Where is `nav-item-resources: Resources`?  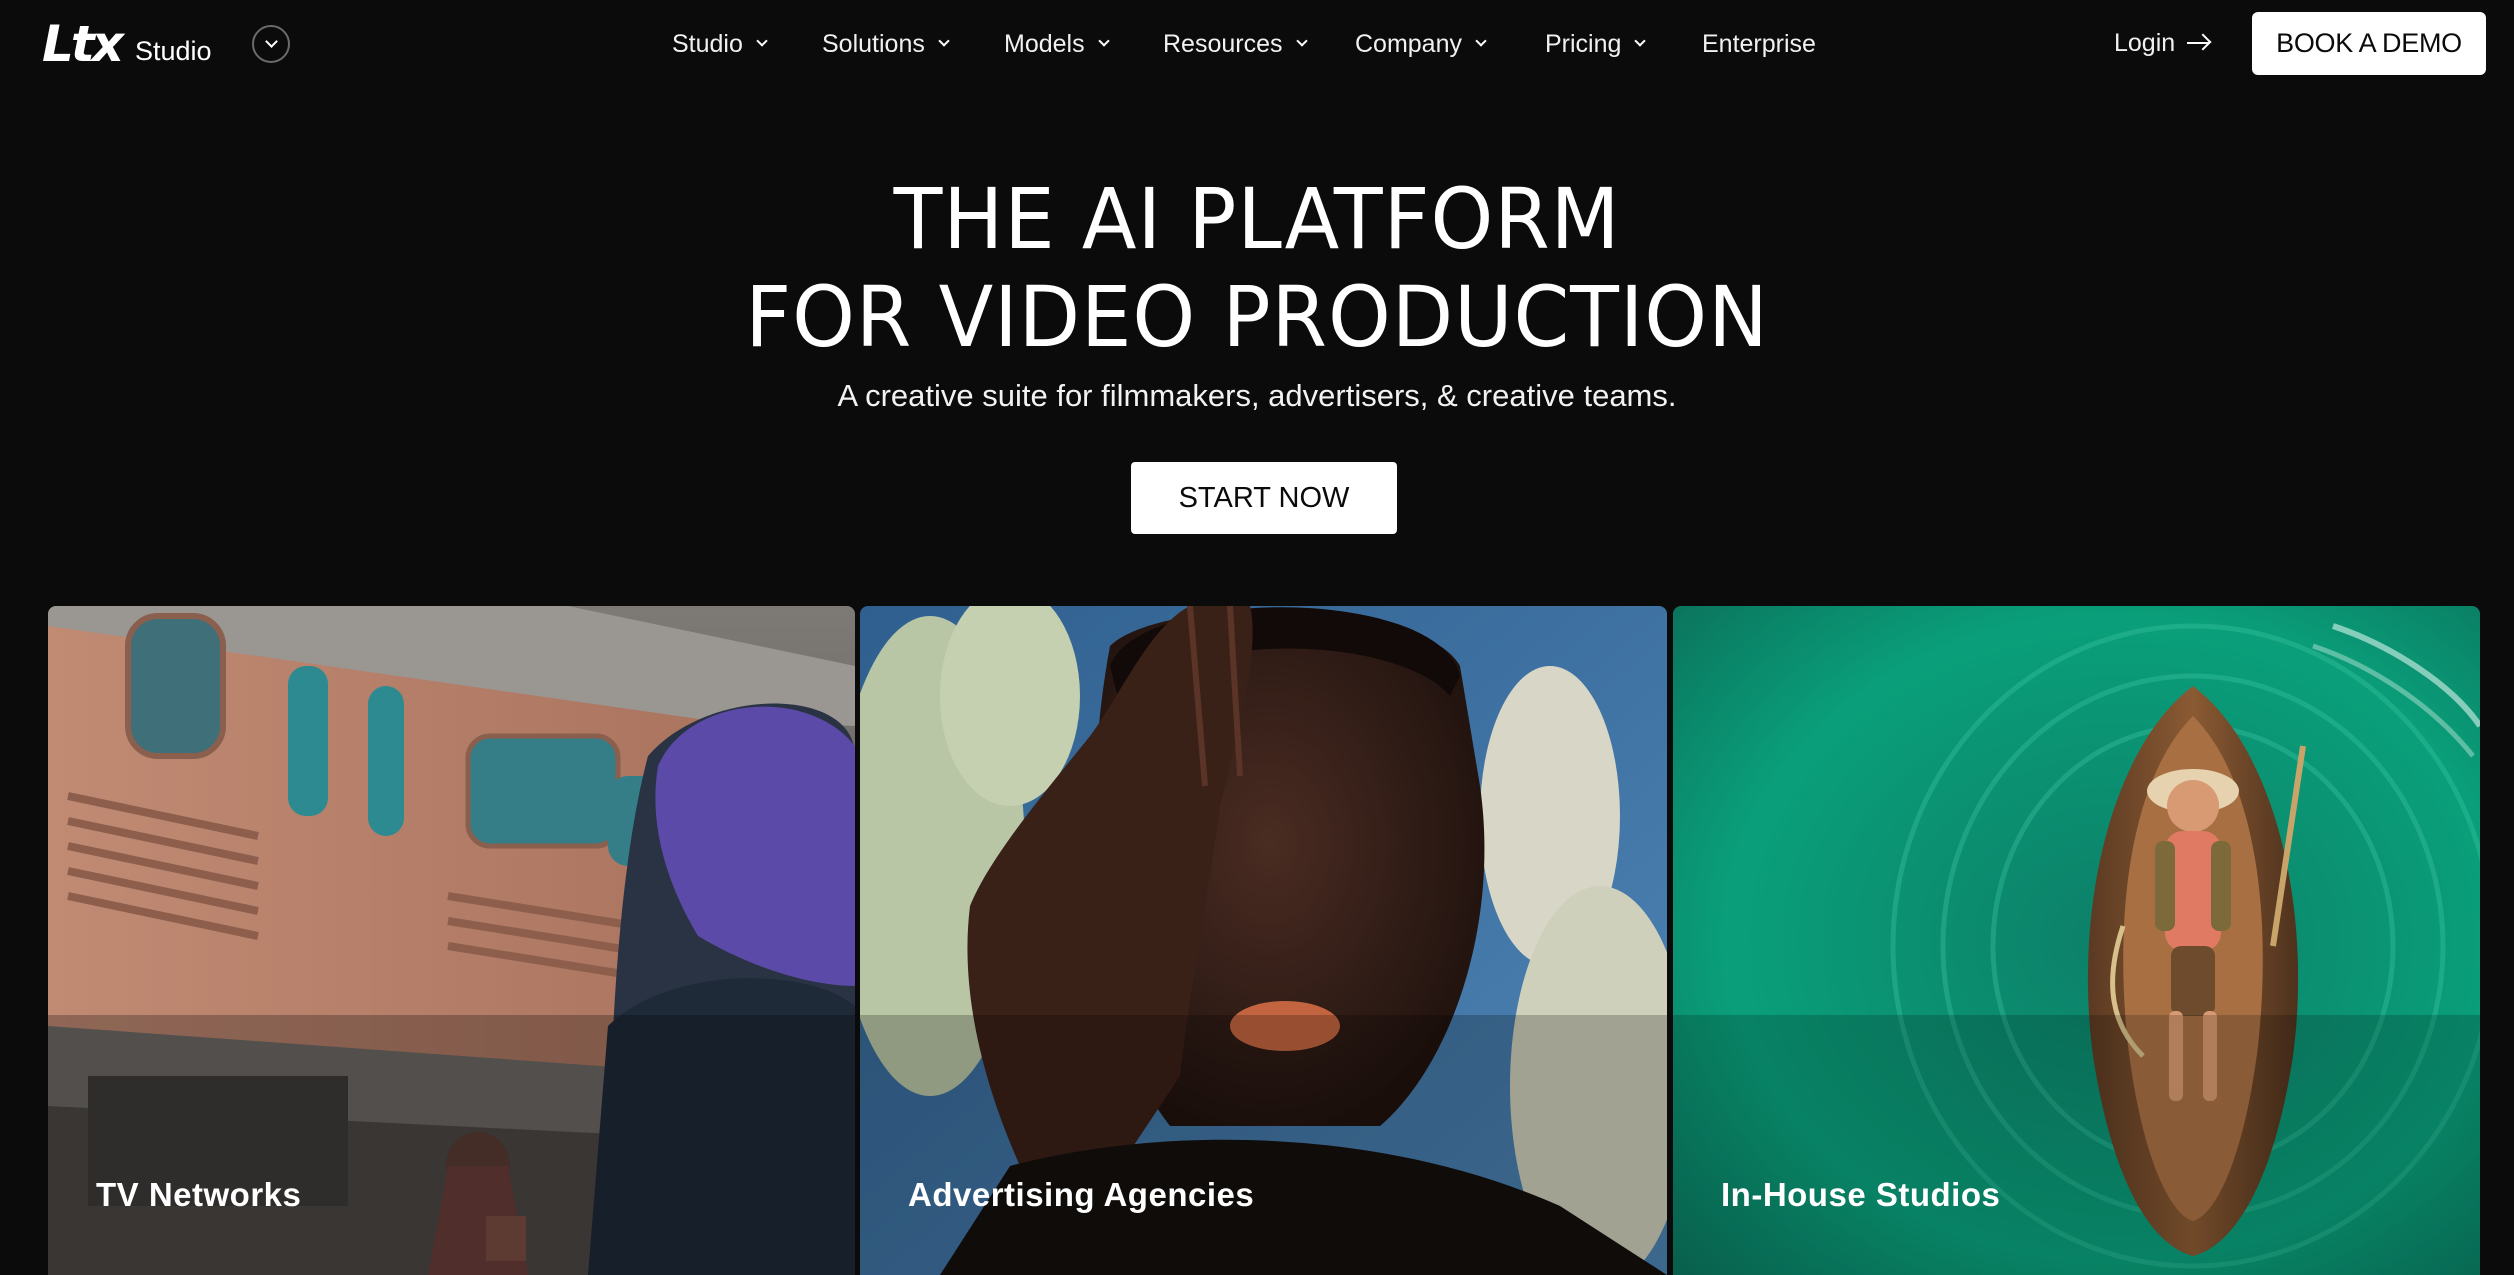
nav-item-resources: Resources is located at coordinates (1235, 44).